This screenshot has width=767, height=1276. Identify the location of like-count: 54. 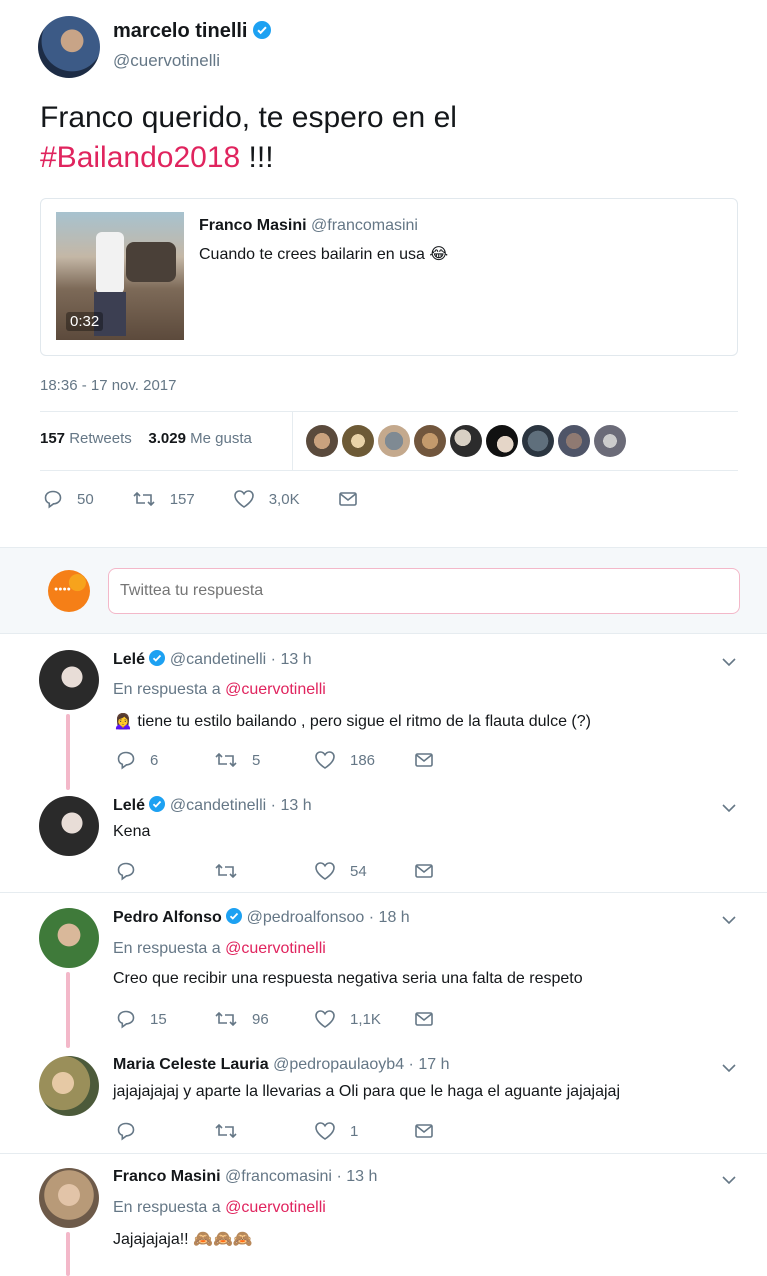
(358, 871).